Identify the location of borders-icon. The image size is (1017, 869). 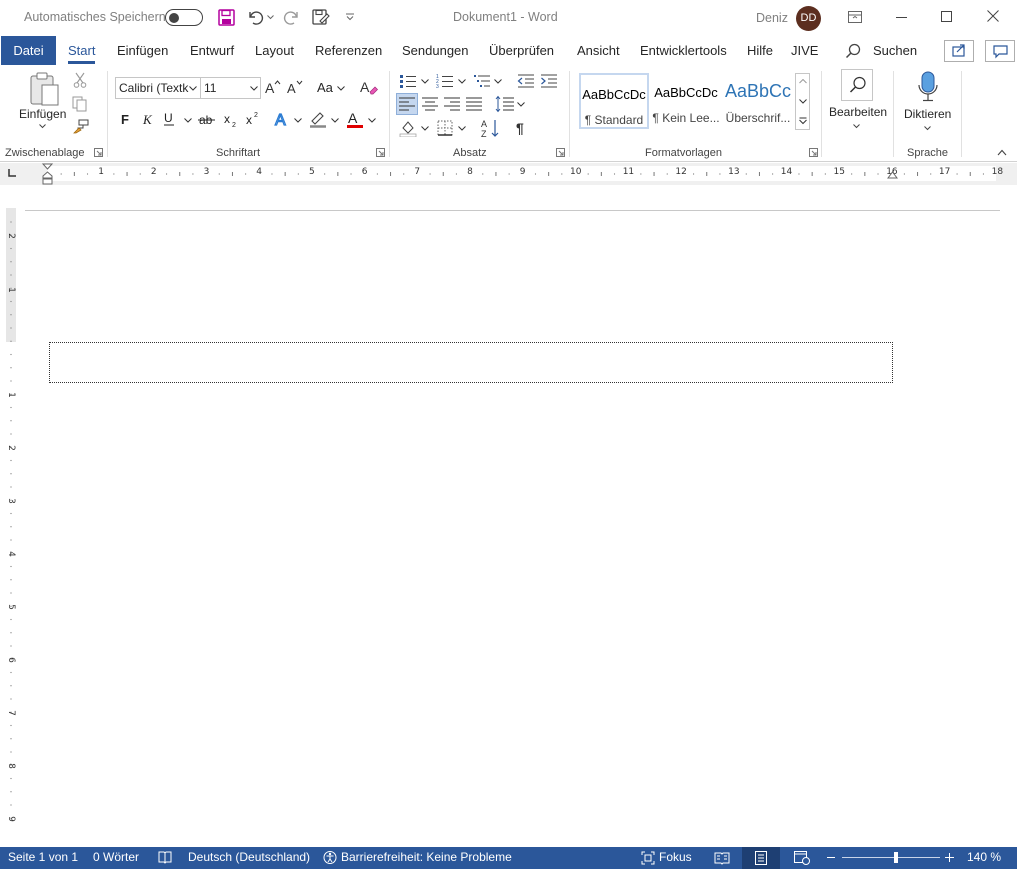
(445, 128).